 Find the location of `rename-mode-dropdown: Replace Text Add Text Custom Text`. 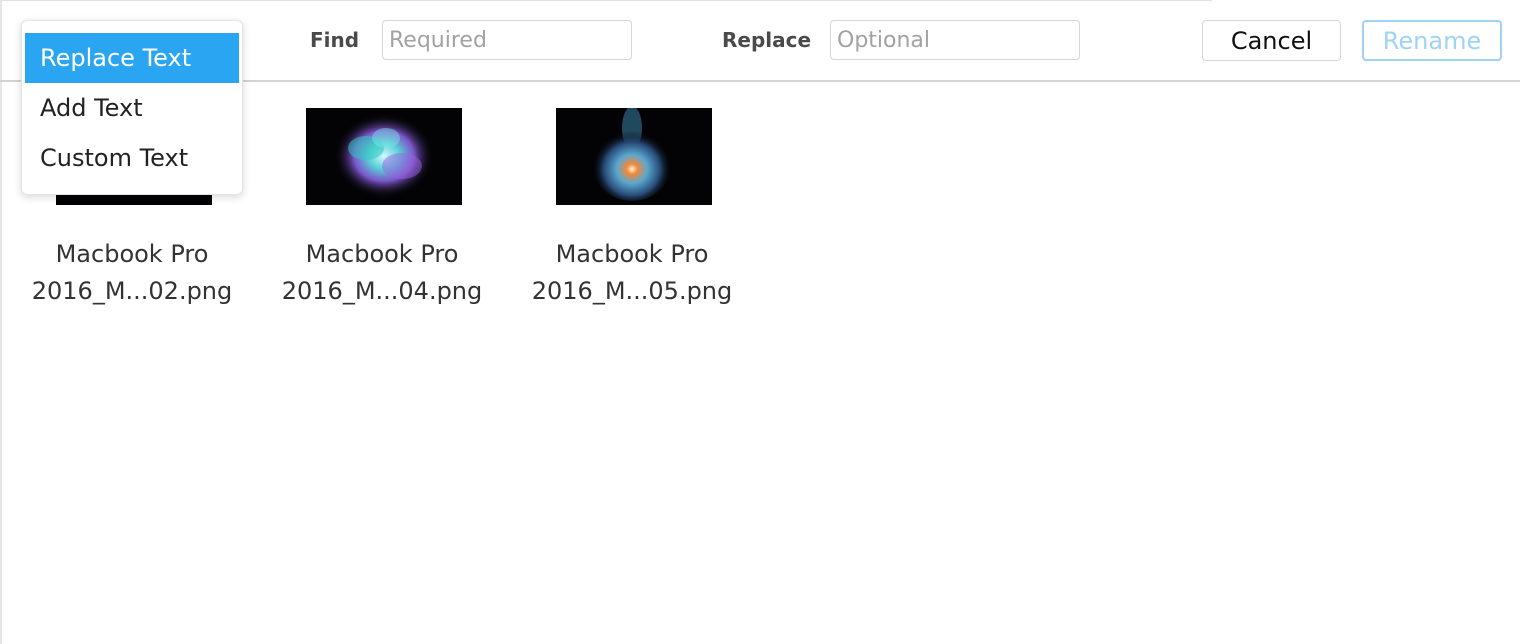

rename-mode-dropdown: Replace Text Add Text Custom Text is located at coordinates (132, 107).